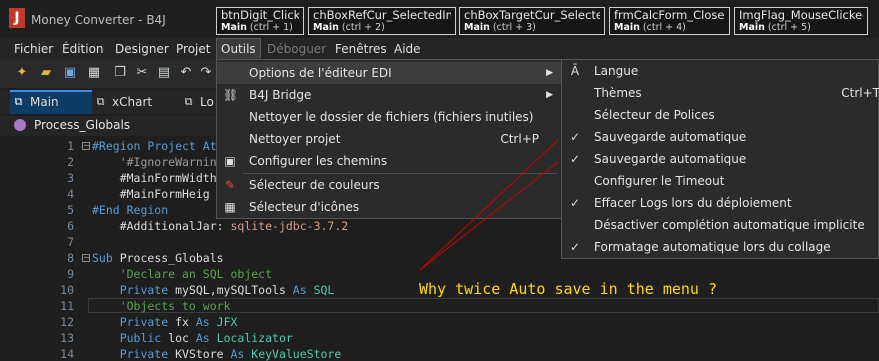 The height and width of the screenshot is (361, 879). What do you see at coordinates (568, 289) in the screenshot?
I see `annotation-text: Why twice Auto save in the menu ?` at bounding box center [568, 289].